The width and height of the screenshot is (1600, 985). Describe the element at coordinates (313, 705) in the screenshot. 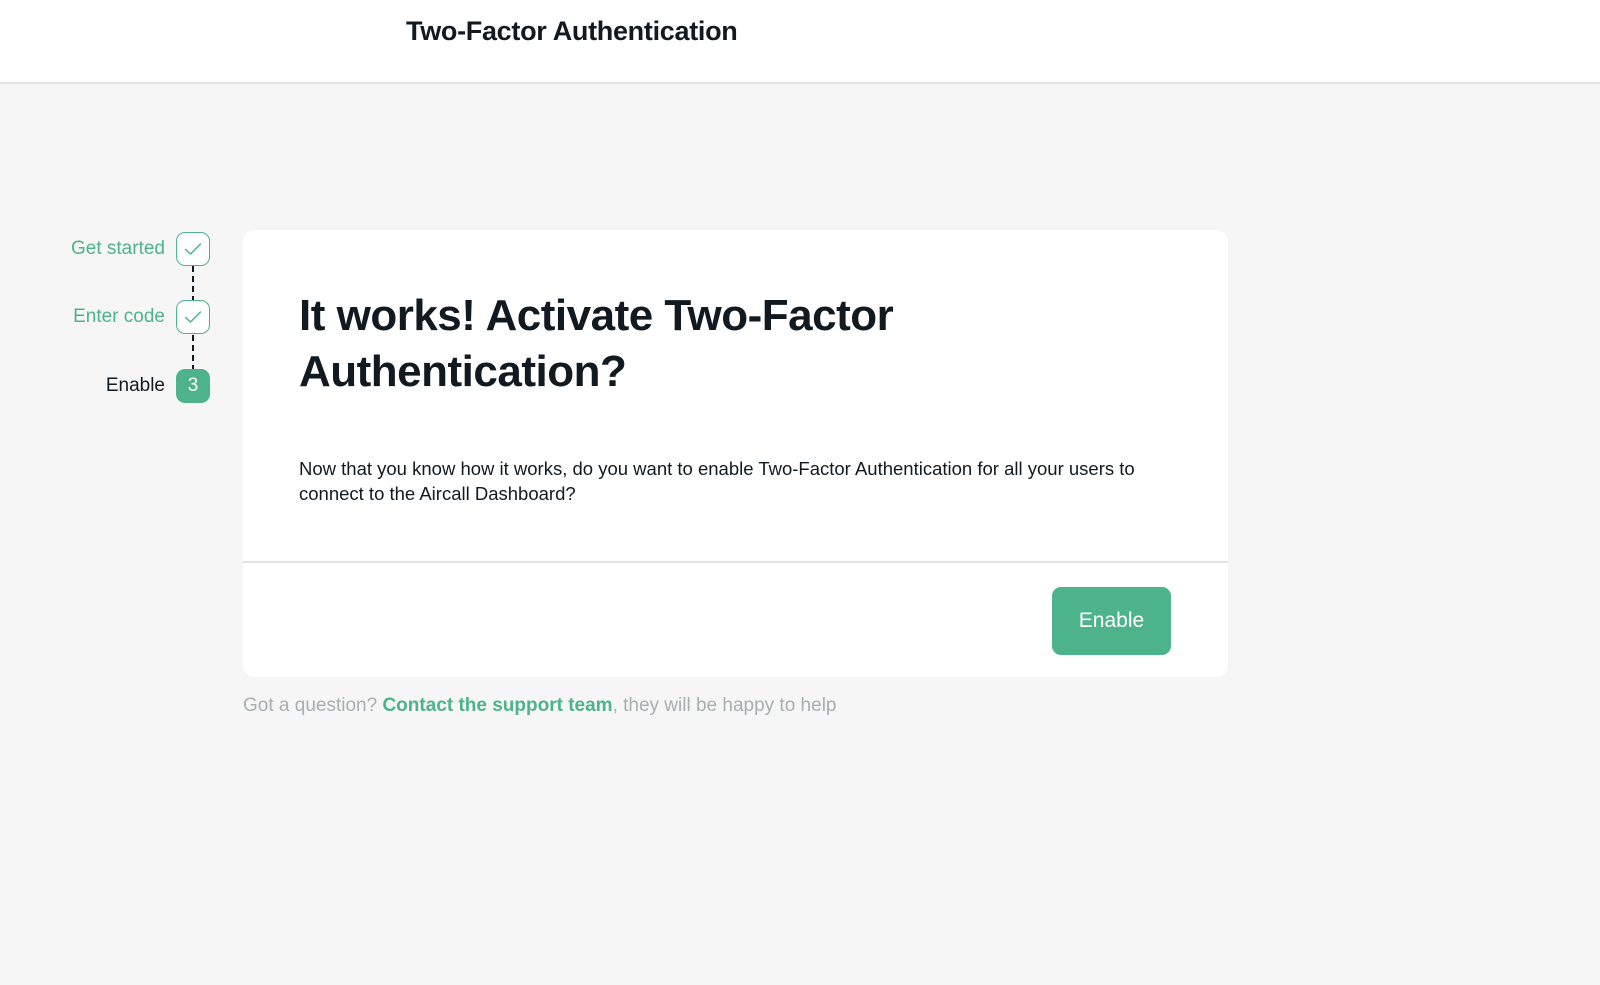

I see `help-prefix: Got a question?` at that location.